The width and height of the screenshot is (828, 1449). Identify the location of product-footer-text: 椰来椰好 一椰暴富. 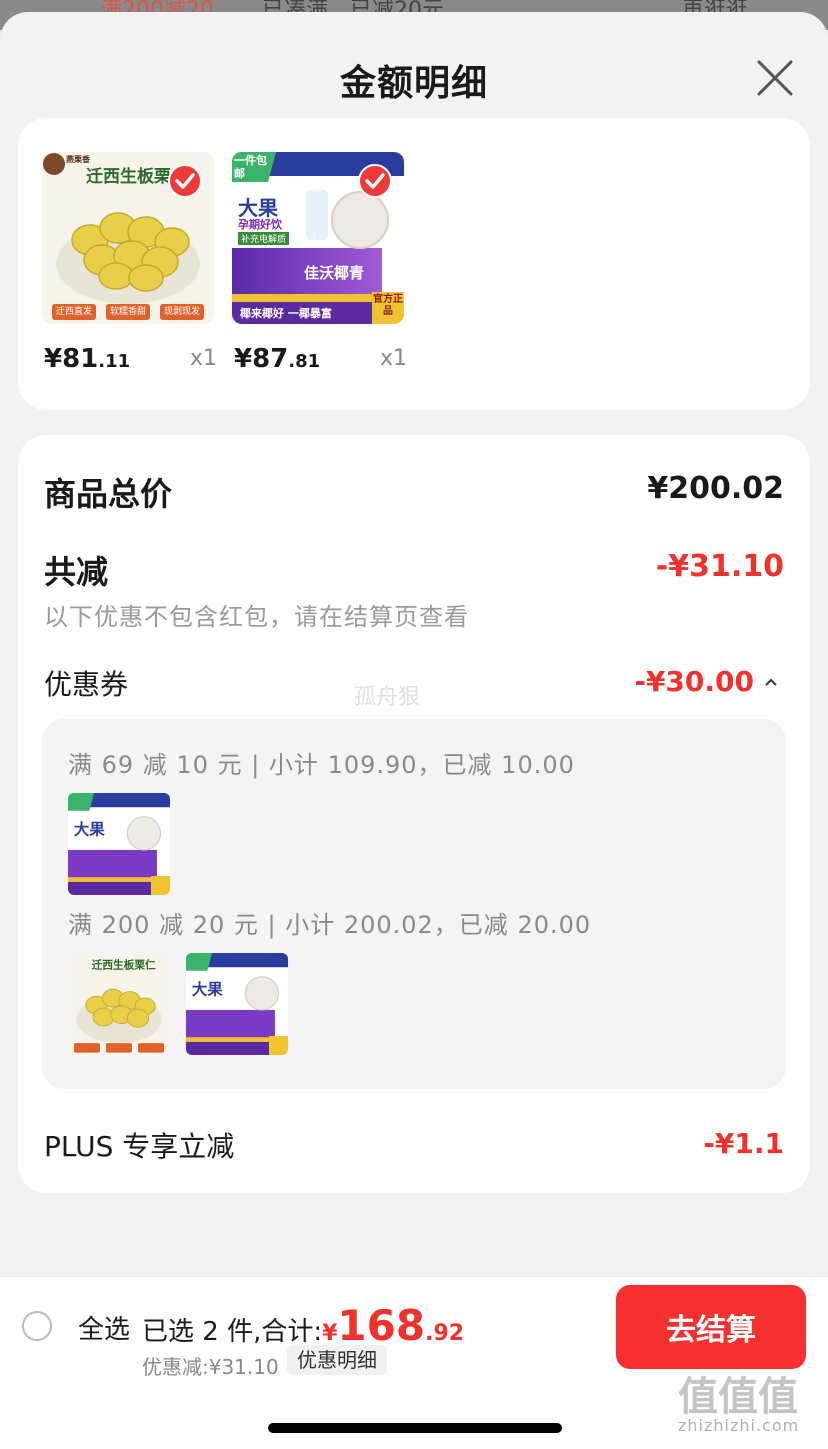
(286, 313).